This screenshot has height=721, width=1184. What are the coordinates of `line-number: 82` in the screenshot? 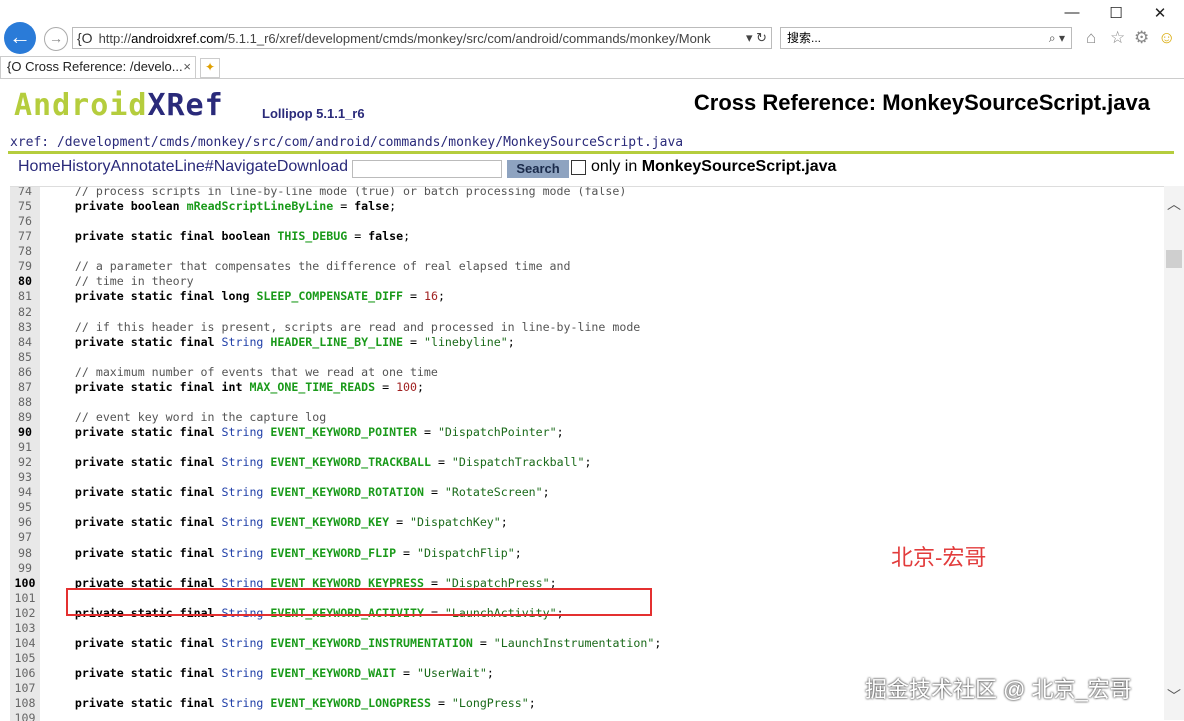 It's located at (25, 312).